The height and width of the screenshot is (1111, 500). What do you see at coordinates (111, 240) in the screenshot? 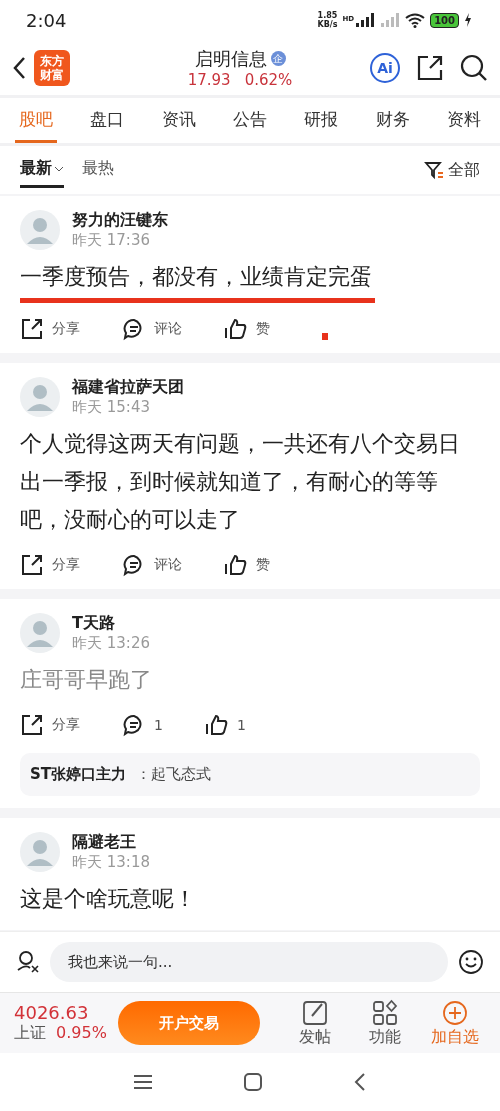
I see `post-time: 昨天 17:36` at bounding box center [111, 240].